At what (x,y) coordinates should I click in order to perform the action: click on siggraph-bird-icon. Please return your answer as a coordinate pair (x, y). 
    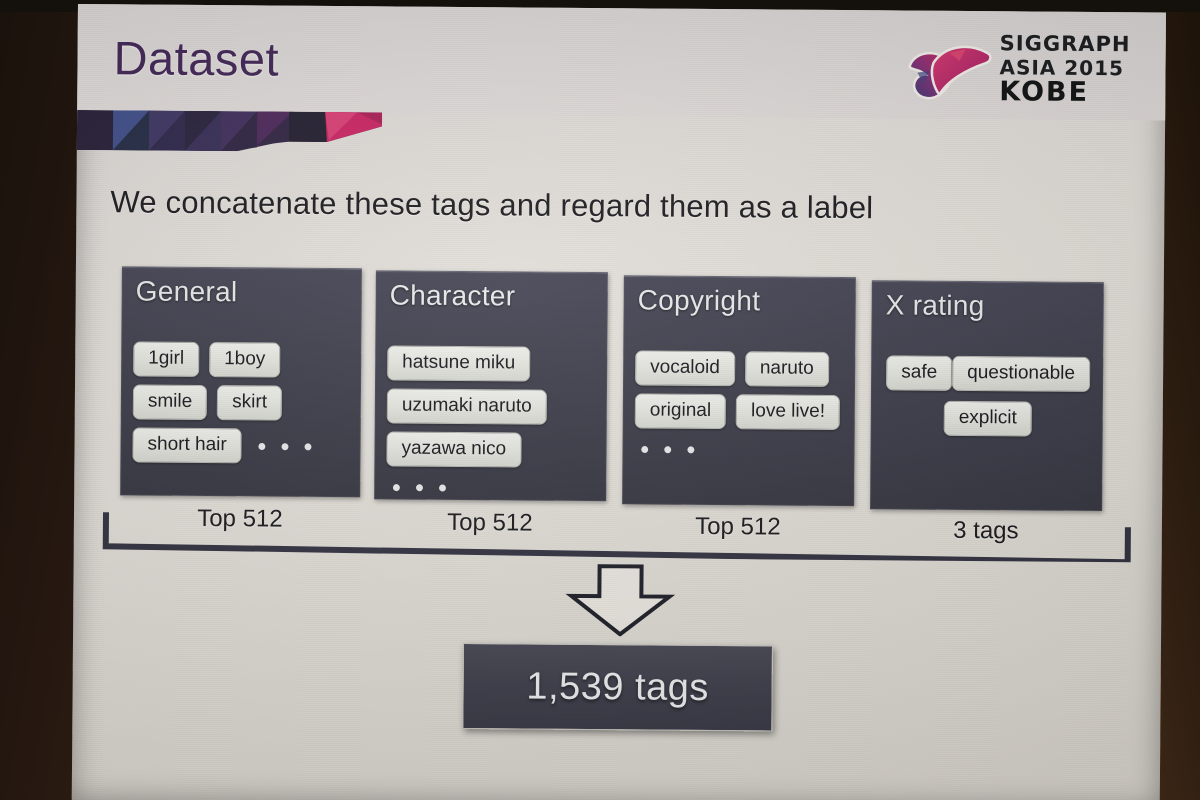
    Looking at the image, I should click on (949, 72).